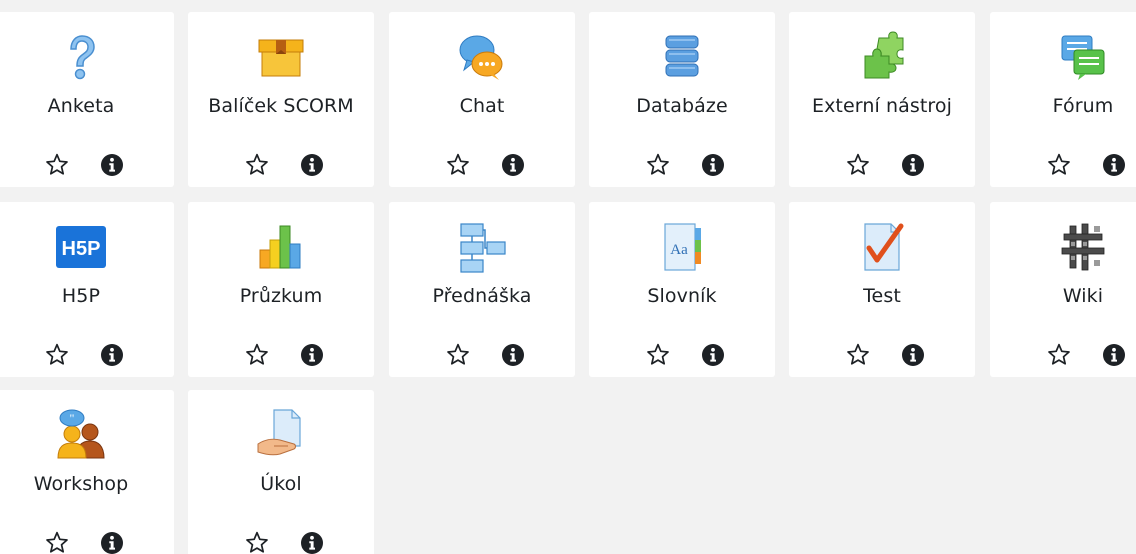  Describe the element at coordinates (81, 484) in the screenshot. I see `activity-label: Workshop` at that location.